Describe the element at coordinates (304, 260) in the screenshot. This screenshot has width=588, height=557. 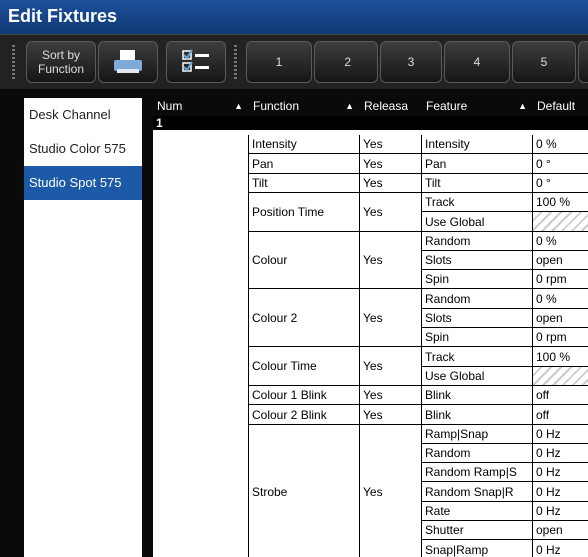
I see `function-cell: Colour` at that location.